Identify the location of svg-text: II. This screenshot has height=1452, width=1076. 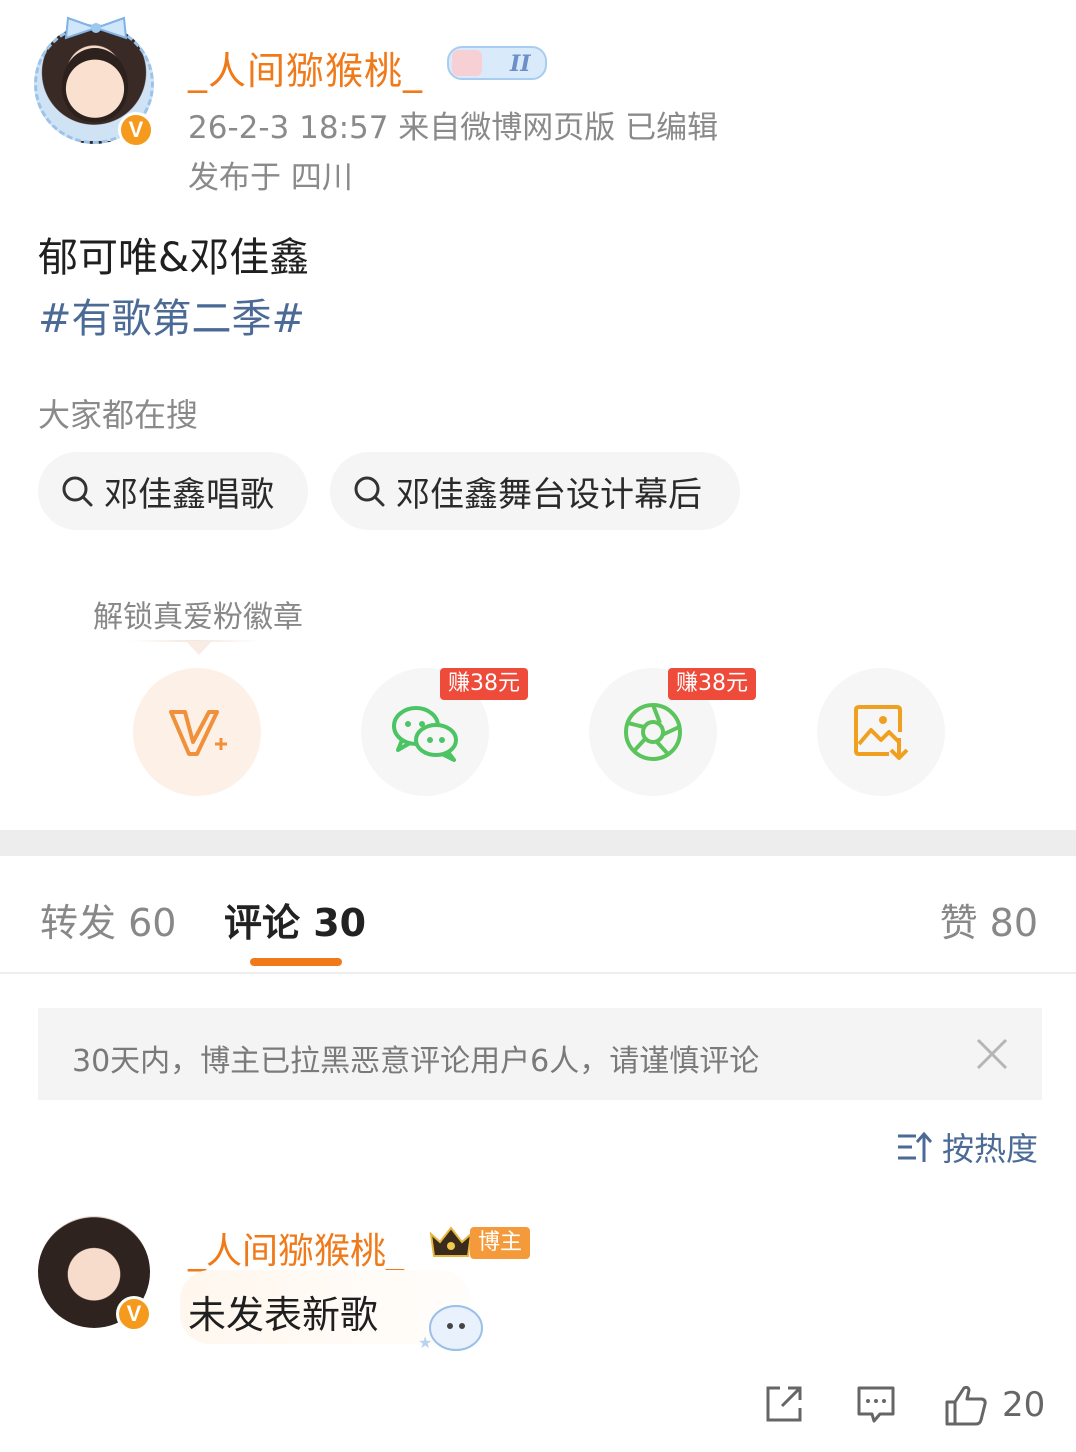
(520, 64).